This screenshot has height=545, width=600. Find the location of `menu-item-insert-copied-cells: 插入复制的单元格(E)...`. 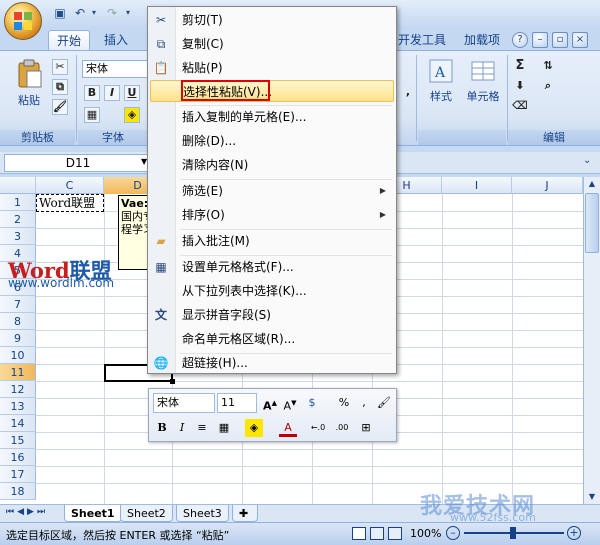

menu-item-insert-copied-cells: 插入复制的单元格(E)... is located at coordinates (272, 117).